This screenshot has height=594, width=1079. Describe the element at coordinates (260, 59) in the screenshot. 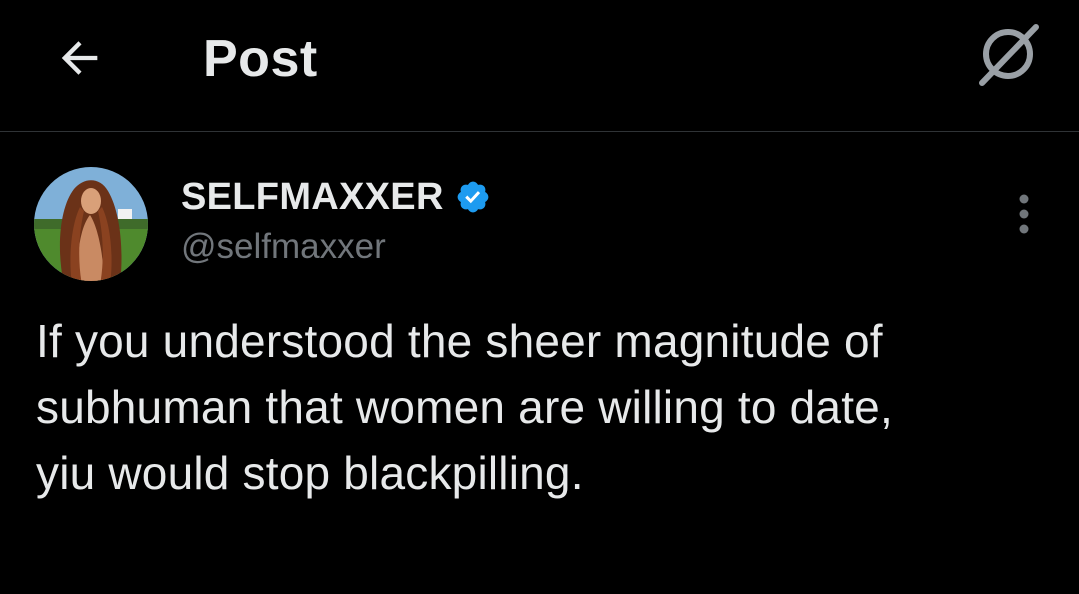

I see `page-title: Post` at that location.